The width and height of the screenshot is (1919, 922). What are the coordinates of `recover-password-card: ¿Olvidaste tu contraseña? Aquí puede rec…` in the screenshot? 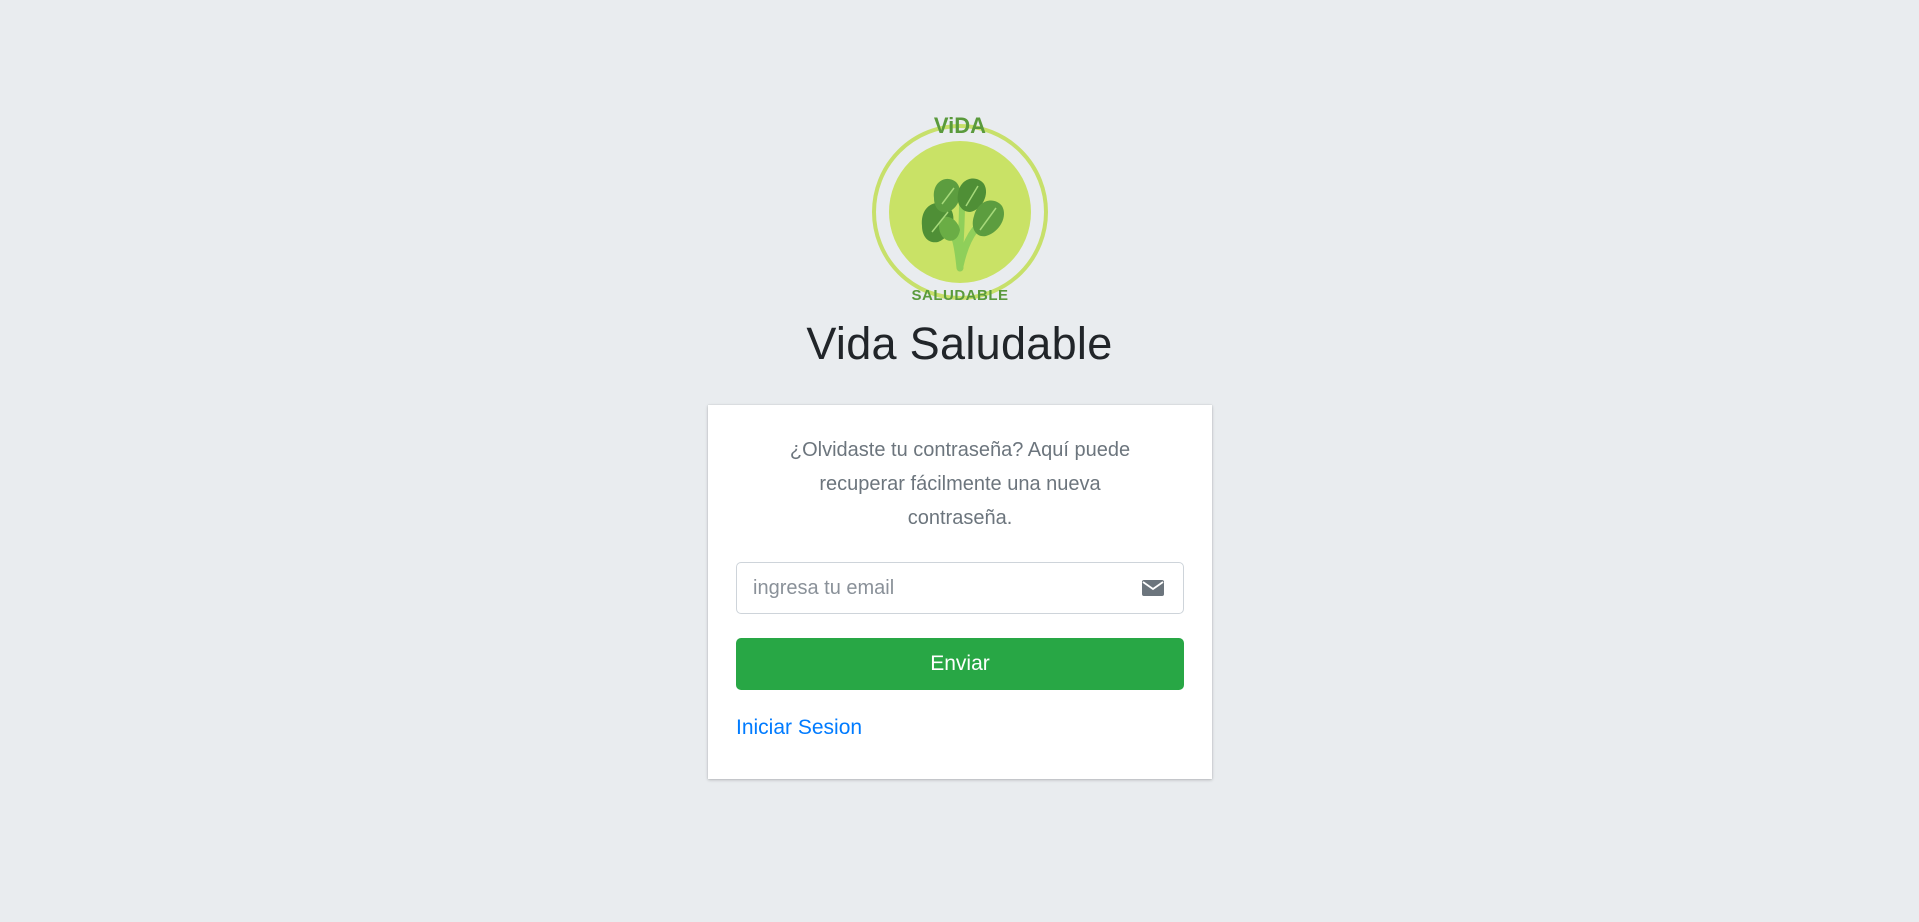 It's located at (960, 592).